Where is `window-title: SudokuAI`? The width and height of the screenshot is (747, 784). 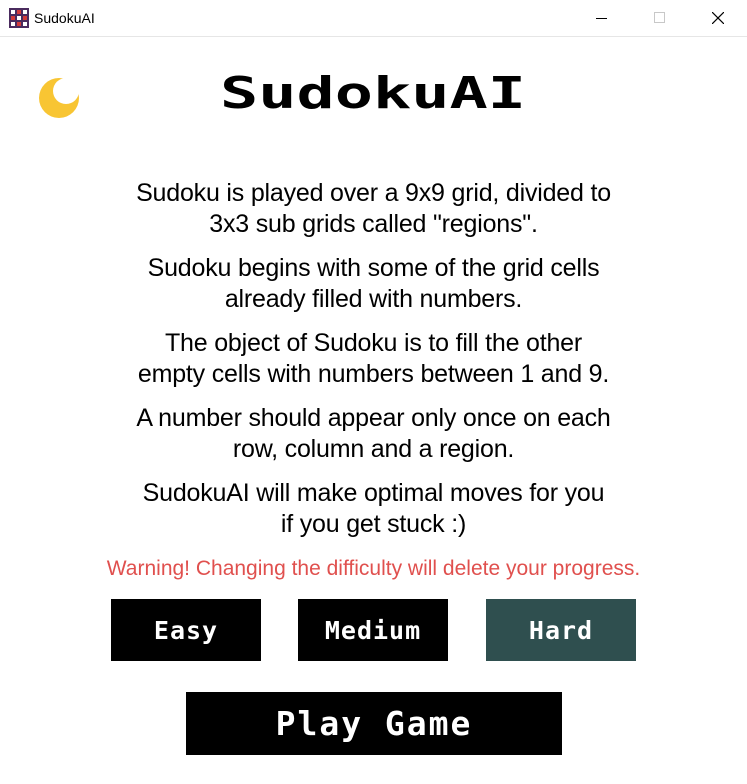
window-title: SudokuAI is located at coordinates (64, 18).